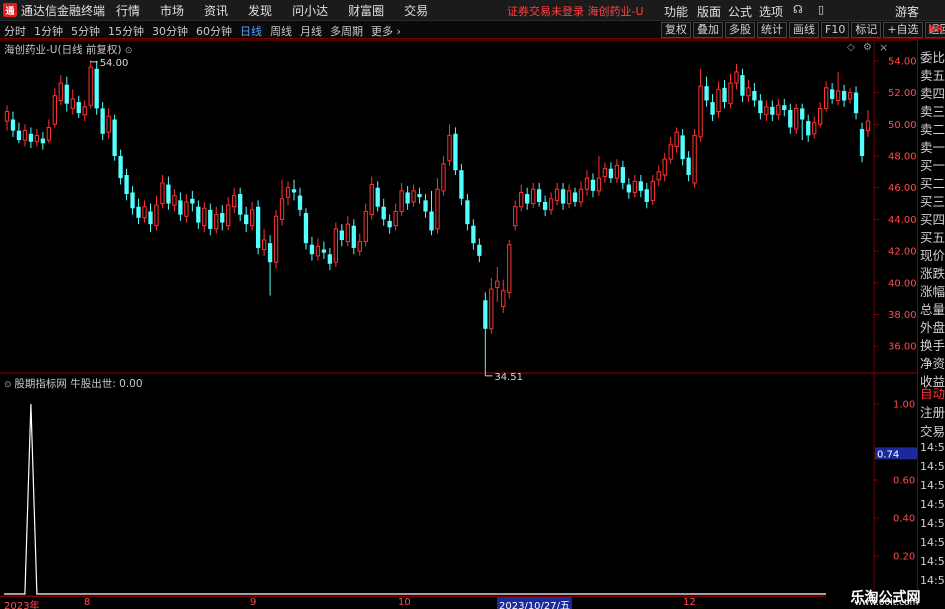  I want to click on panel-action: 交易, so click(932, 430).